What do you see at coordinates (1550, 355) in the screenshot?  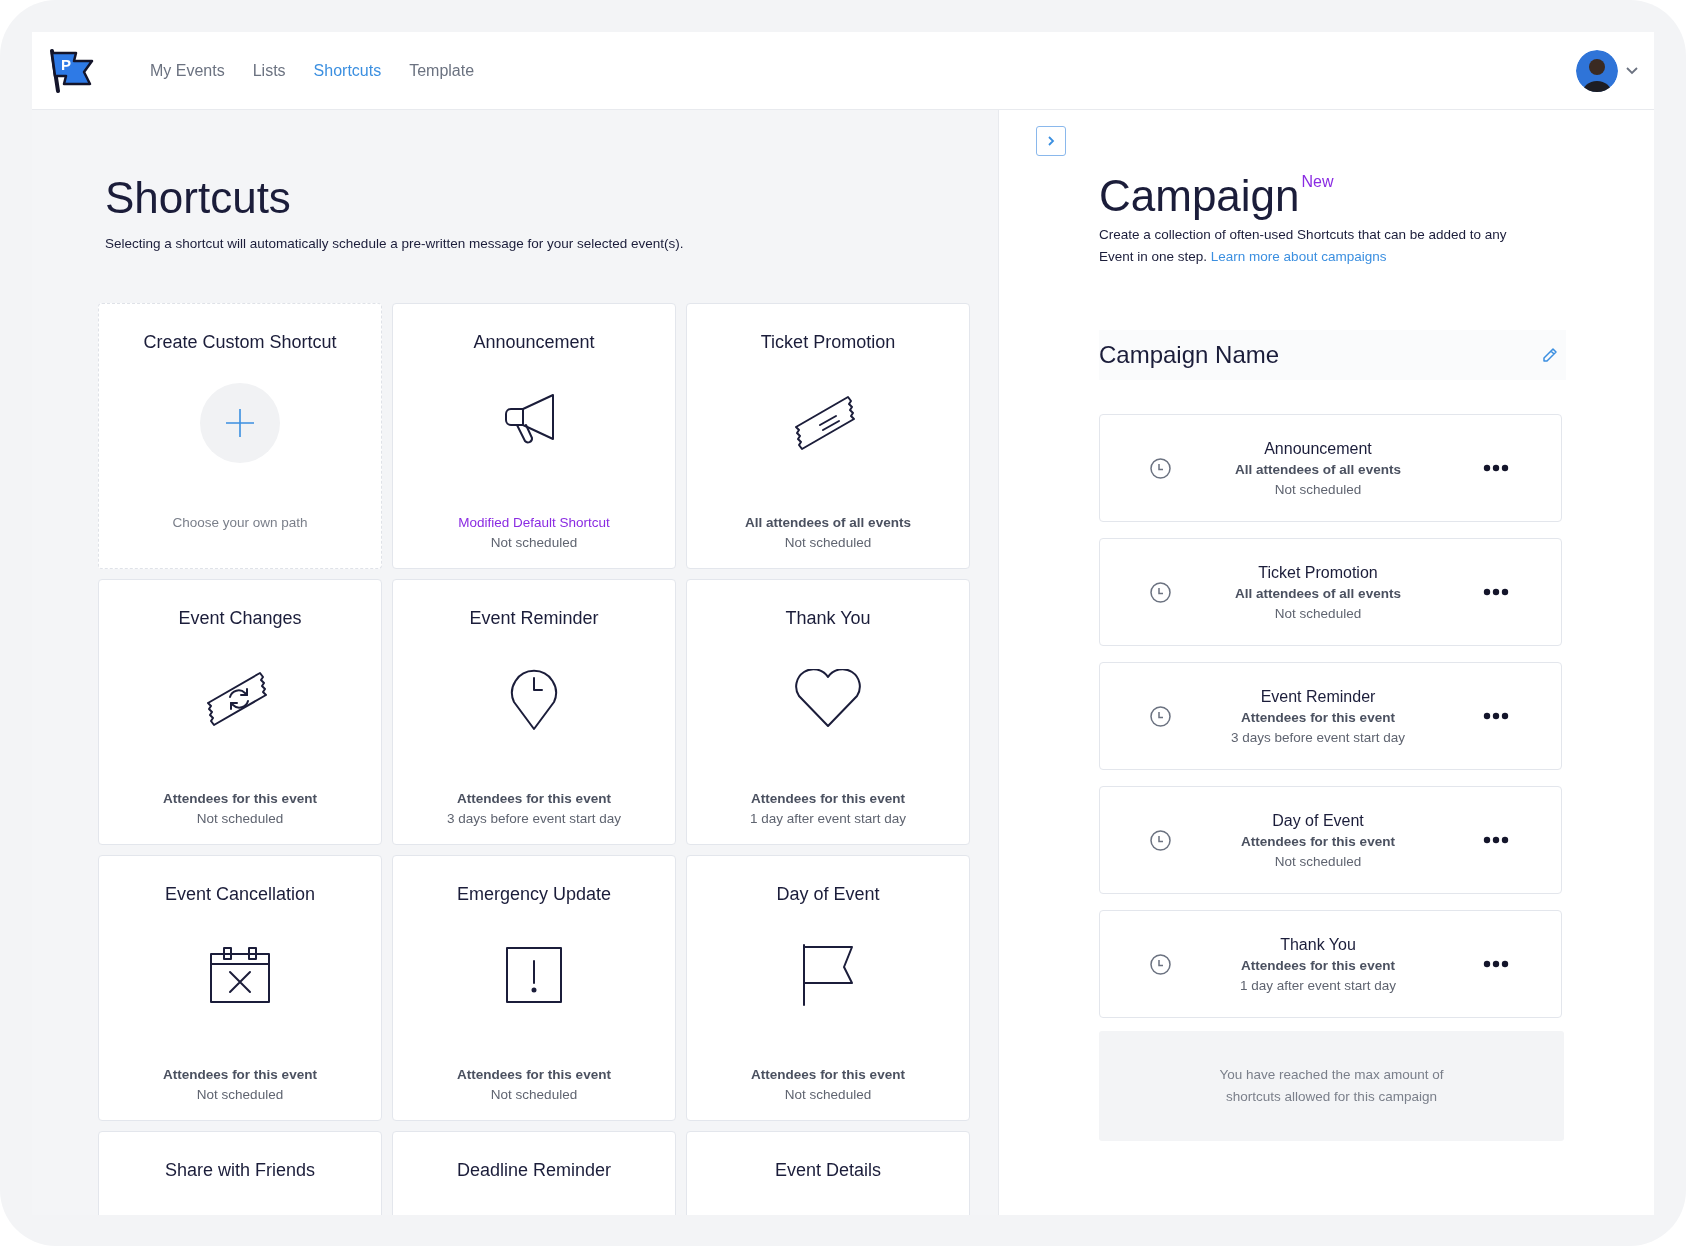 I see `pencil-icon` at bounding box center [1550, 355].